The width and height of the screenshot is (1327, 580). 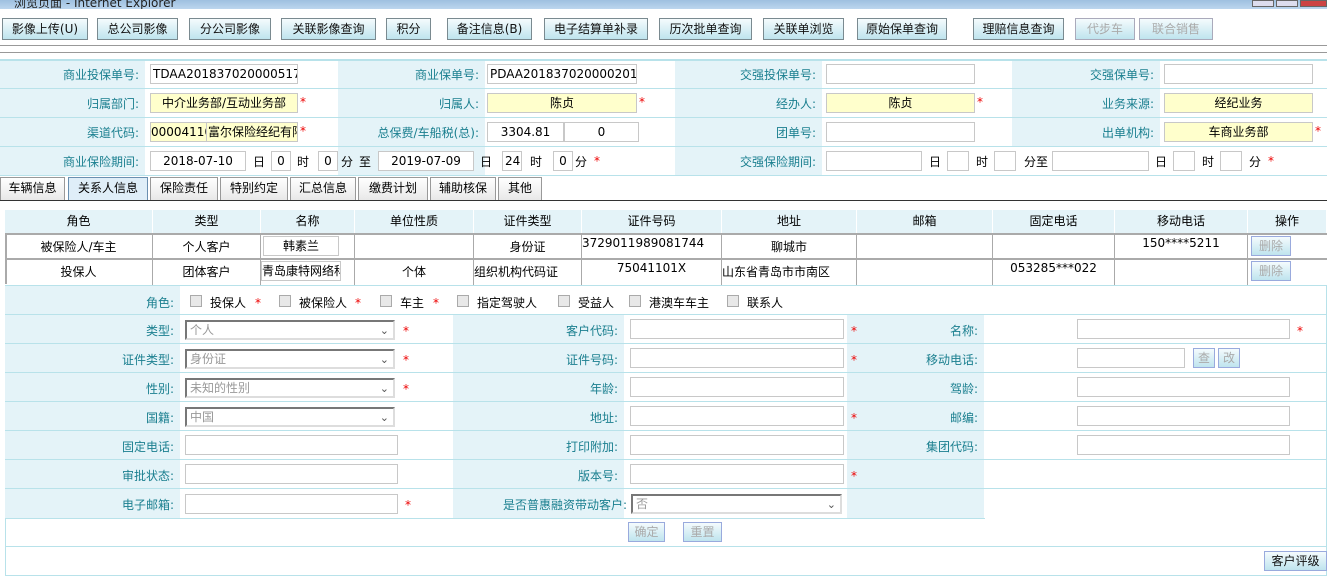 I want to click on gender-select: 未知的性别 ⌄, so click(x=290, y=388).